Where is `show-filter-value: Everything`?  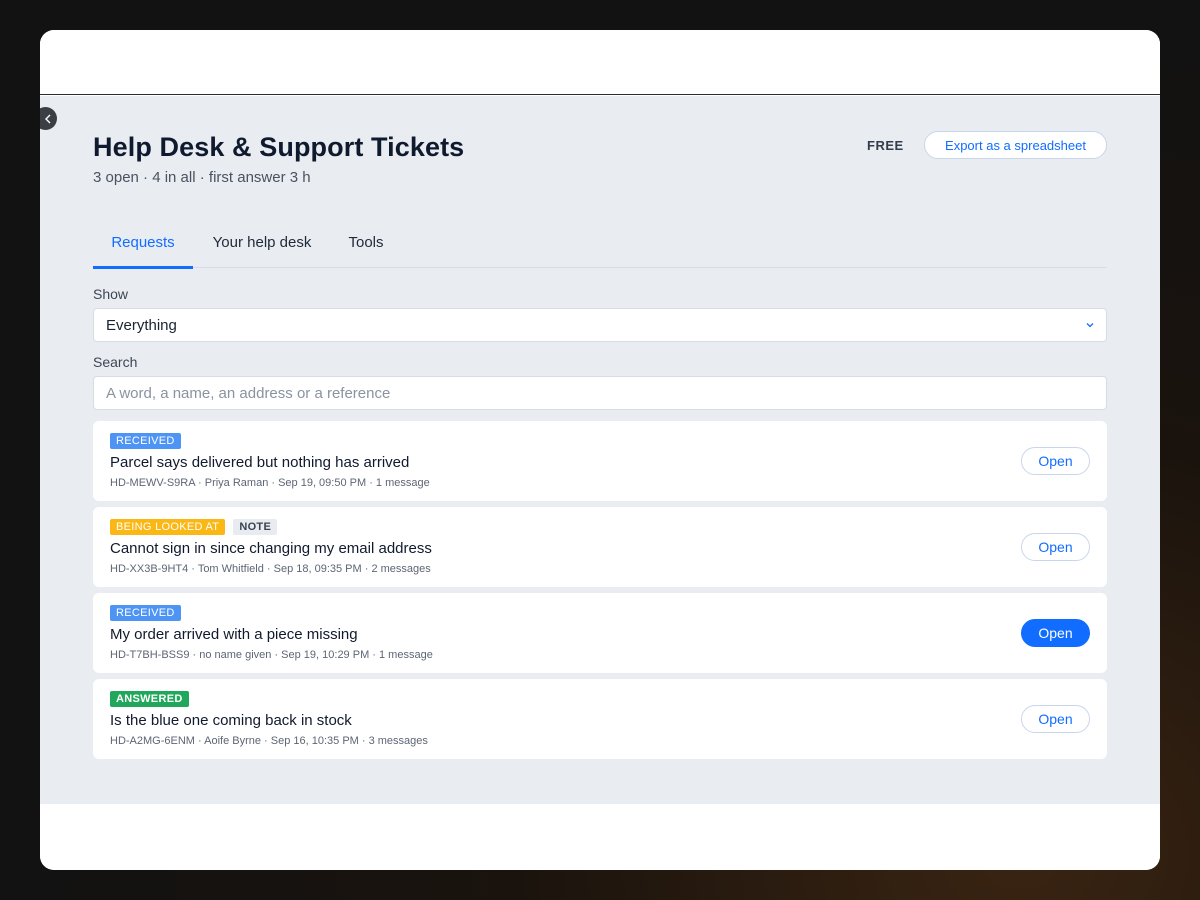
show-filter-value: Everything is located at coordinates (141, 325).